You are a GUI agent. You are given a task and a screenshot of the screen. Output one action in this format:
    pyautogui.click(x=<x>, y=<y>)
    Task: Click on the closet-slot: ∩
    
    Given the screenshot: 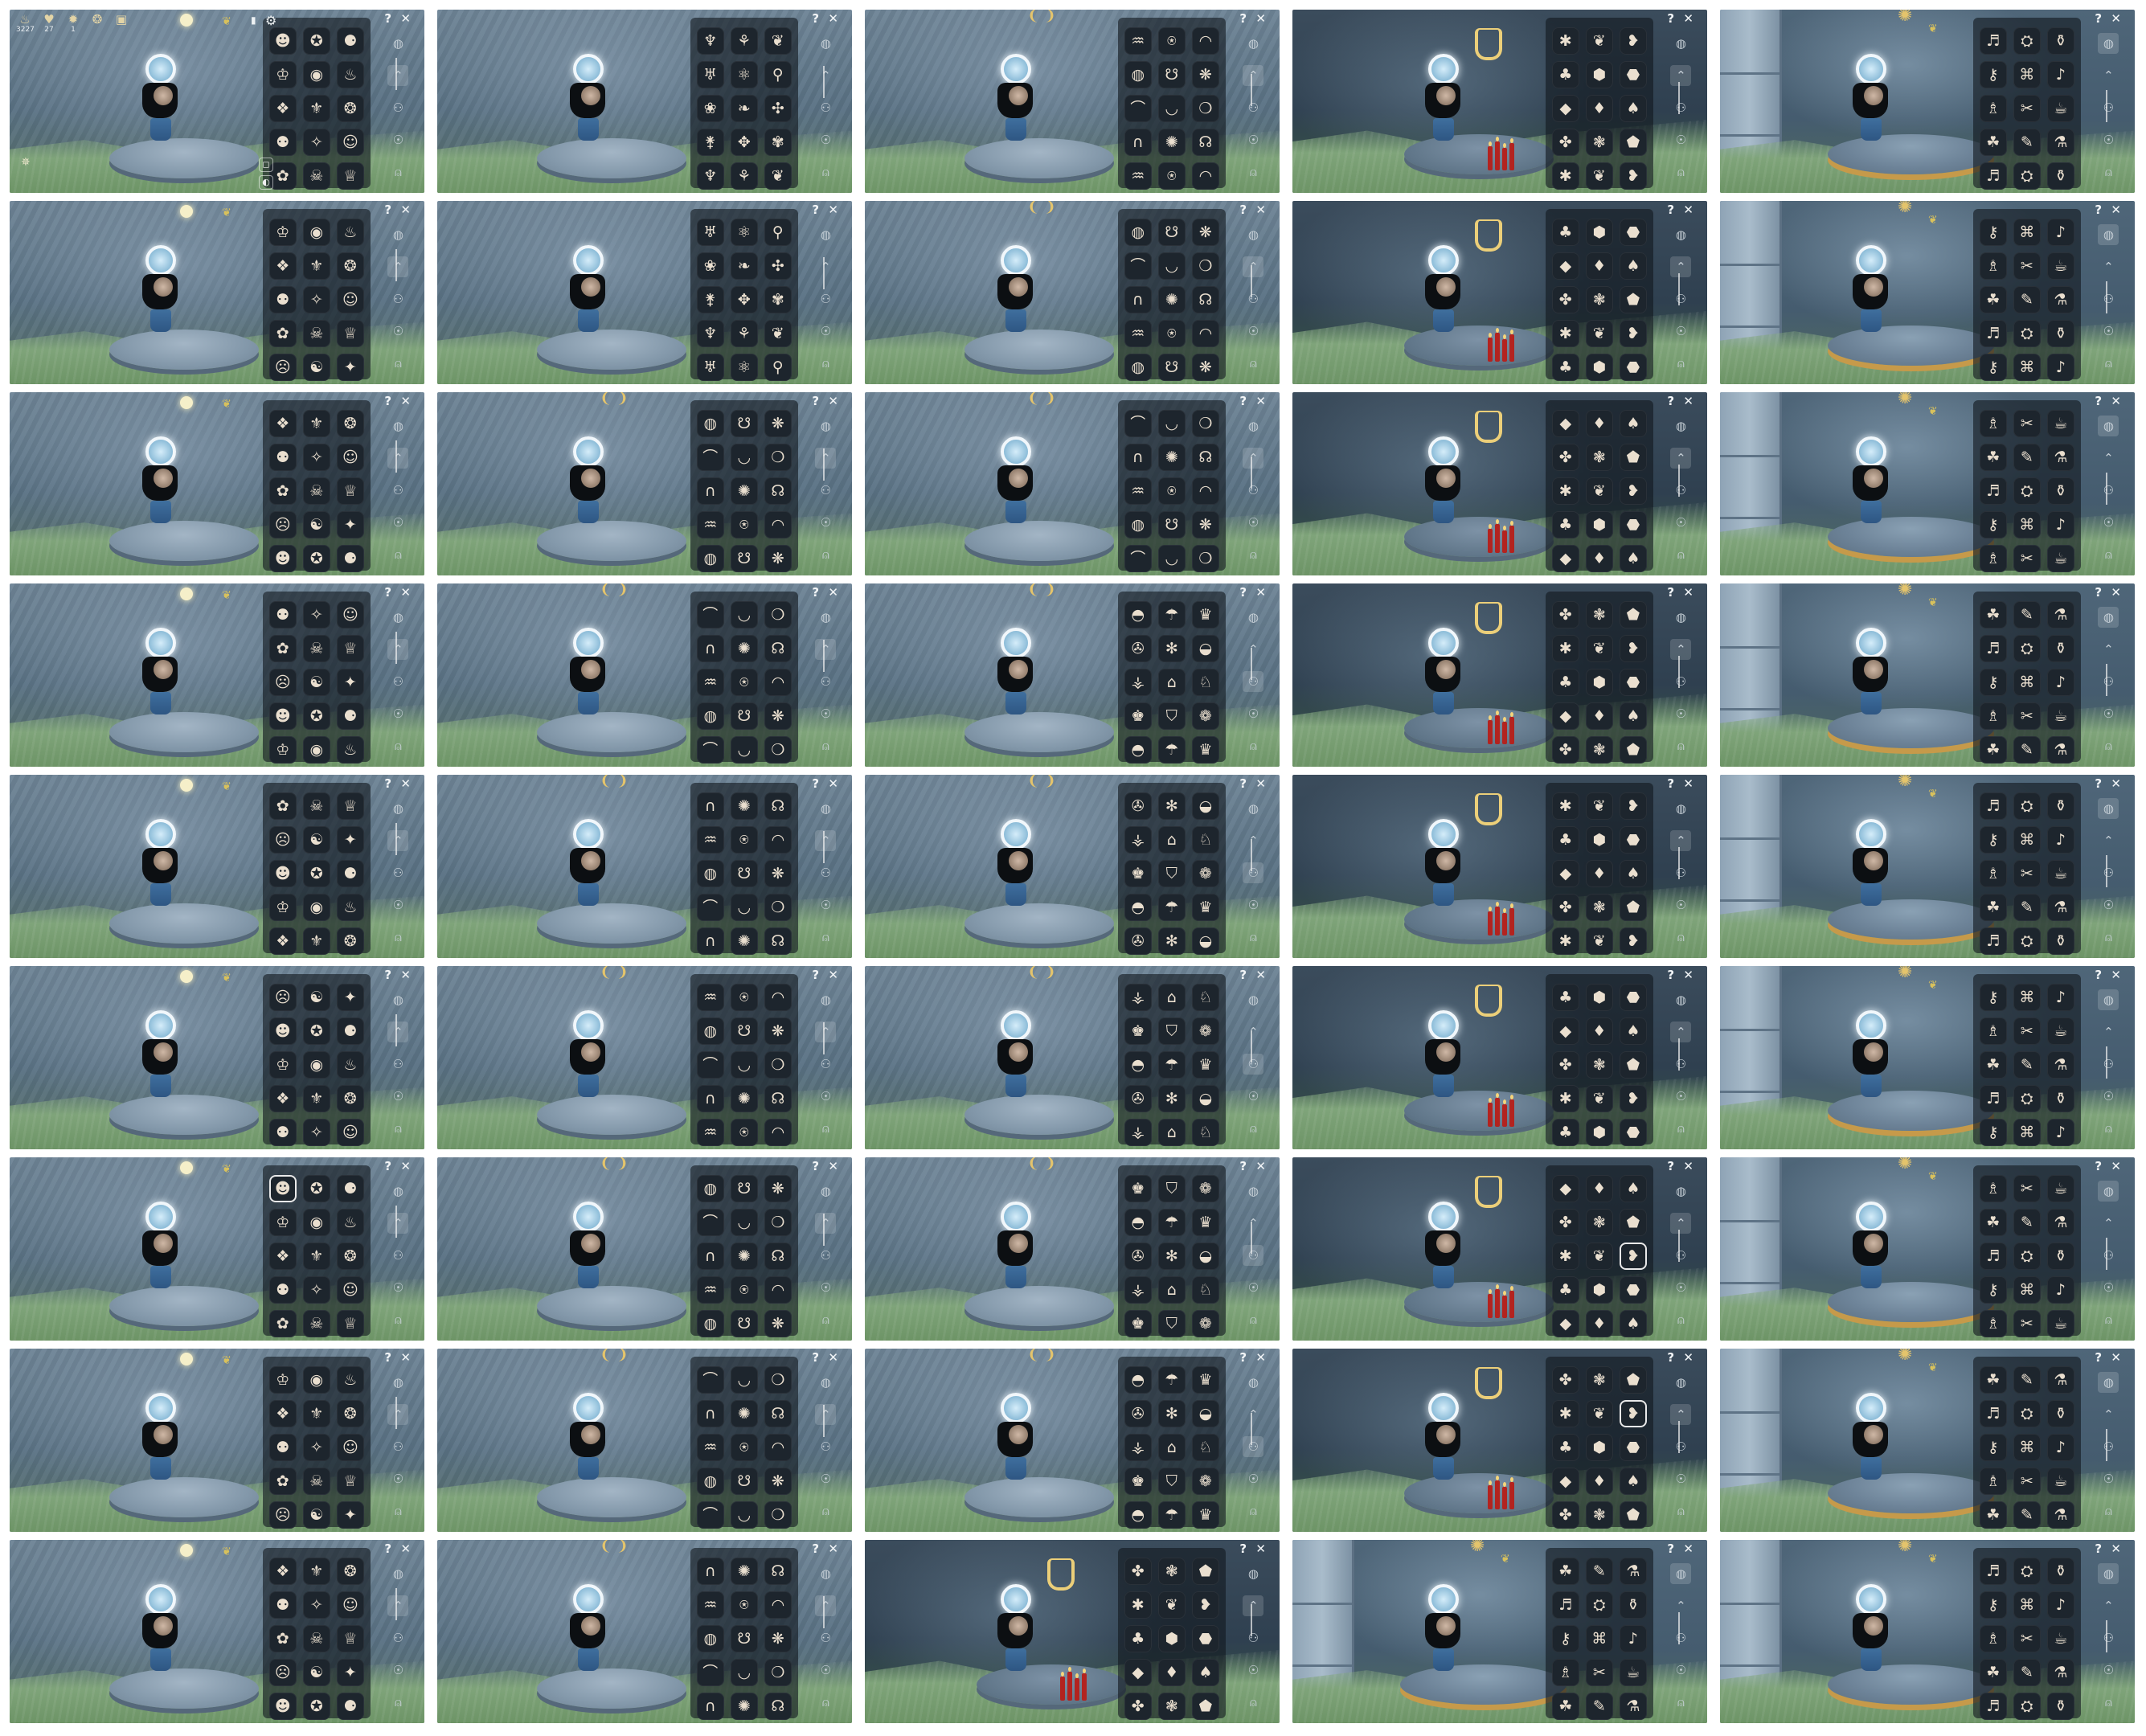 What is the action you would take?
    pyautogui.click(x=710, y=1099)
    